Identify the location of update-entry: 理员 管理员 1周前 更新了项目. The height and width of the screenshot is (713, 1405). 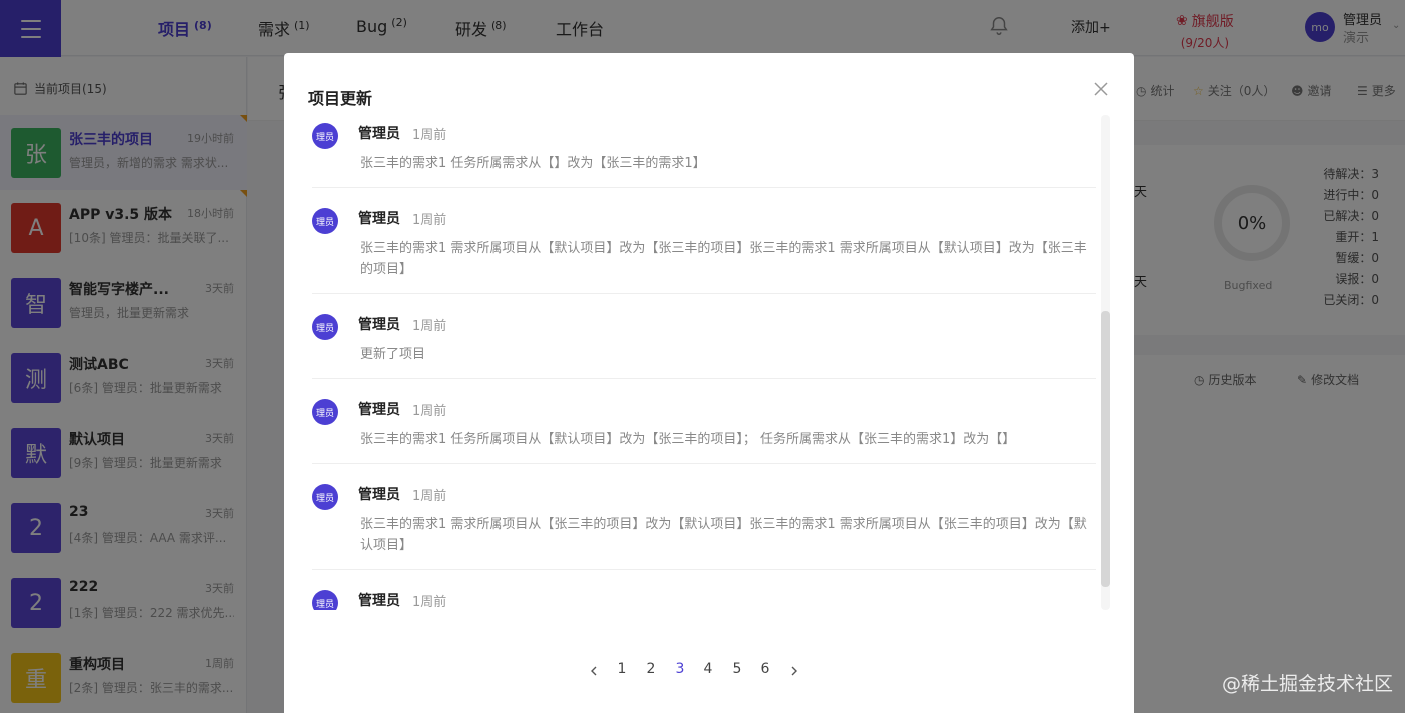
(704, 344).